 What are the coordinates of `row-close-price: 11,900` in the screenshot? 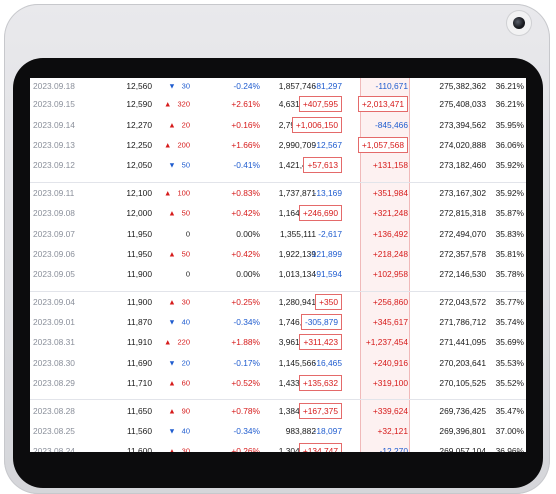 It's located at (139, 274).